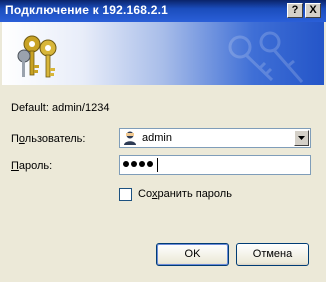 This screenshot has width=326, height=282. I want to click on password-label: Пароль:, so click(32, 166).